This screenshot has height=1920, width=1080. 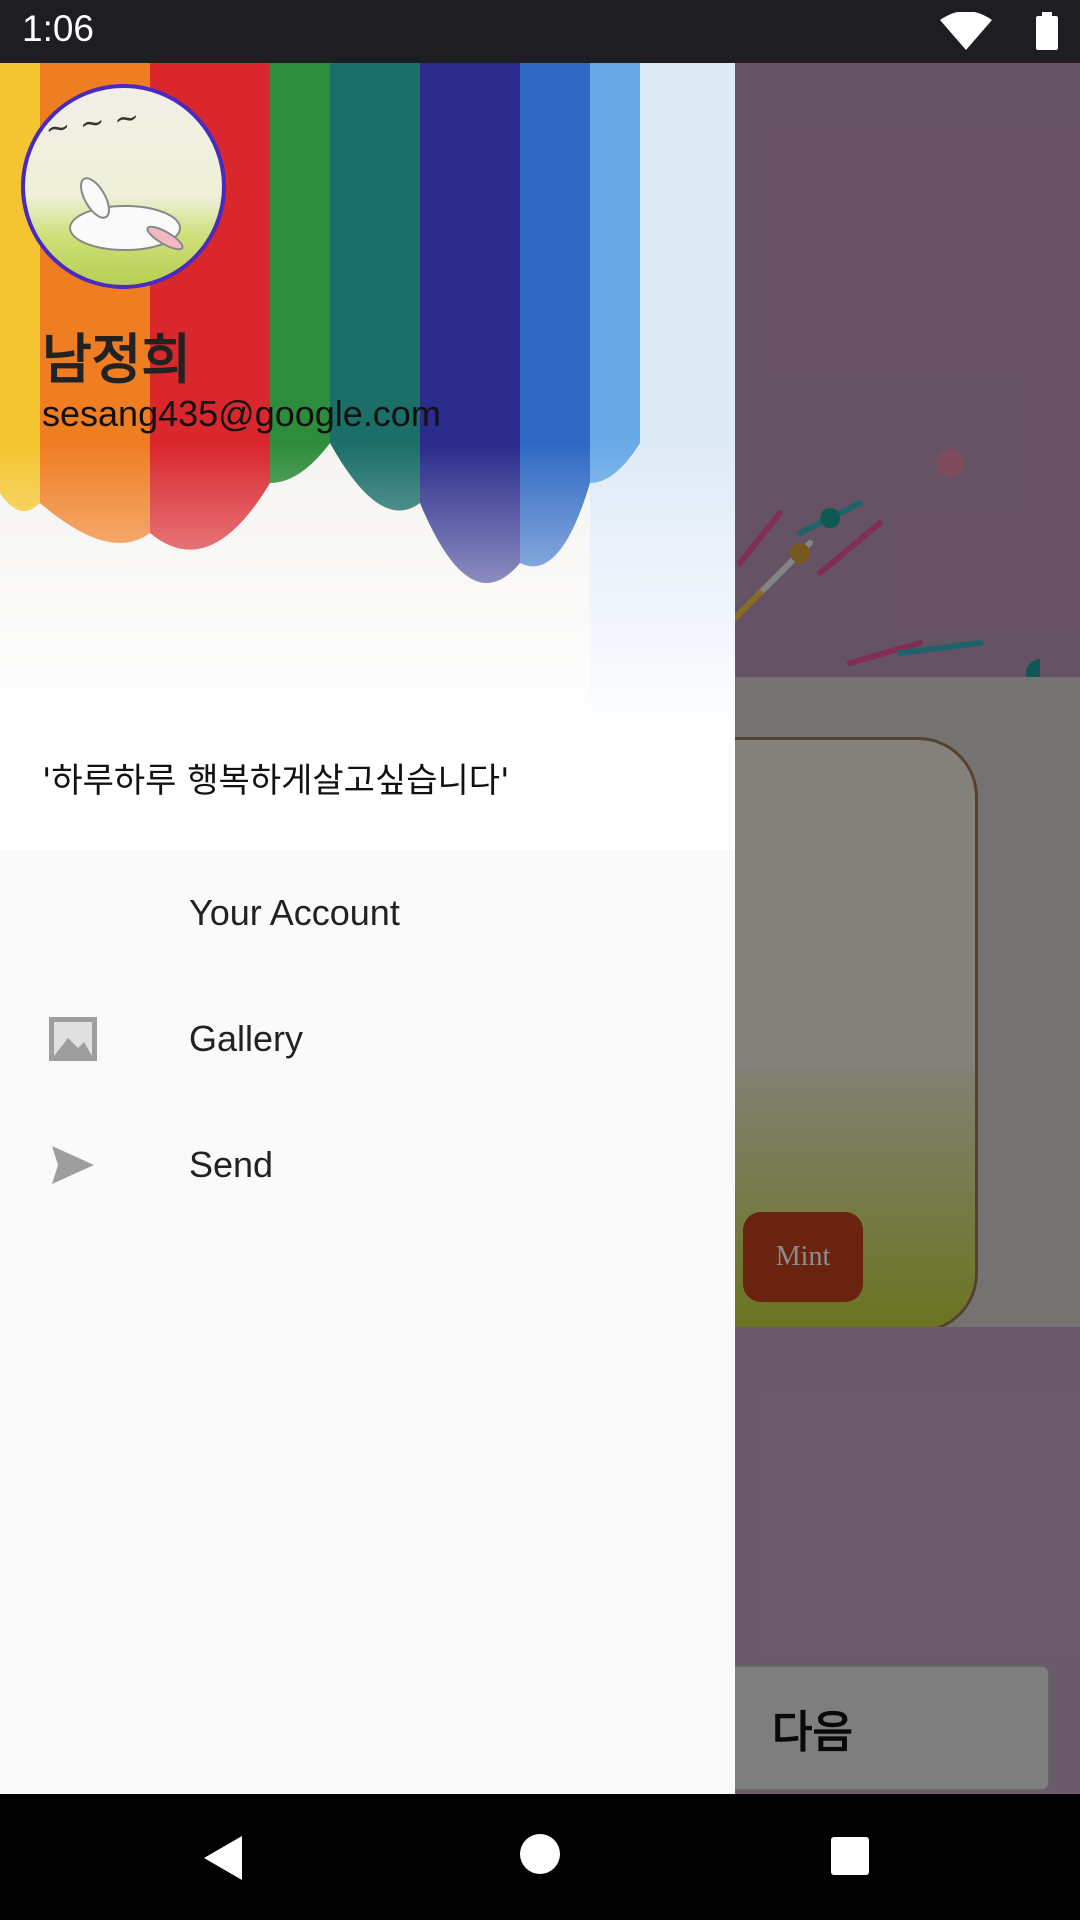 I want to click on system-nav-bar, so click(x=540, y=1857).